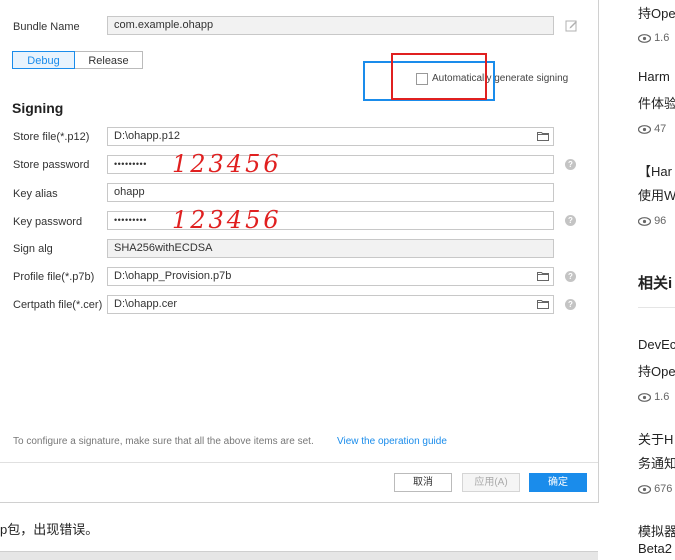 The width and height of the screenshot is (675, 560). I want to click on sidebar-item-text: 【Har, so click(655, 170).